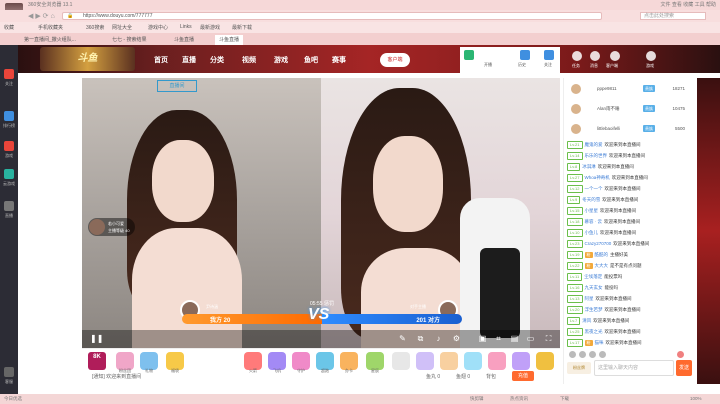  I want to click on chat-username: 乐乐的世界, so click(596, 155).